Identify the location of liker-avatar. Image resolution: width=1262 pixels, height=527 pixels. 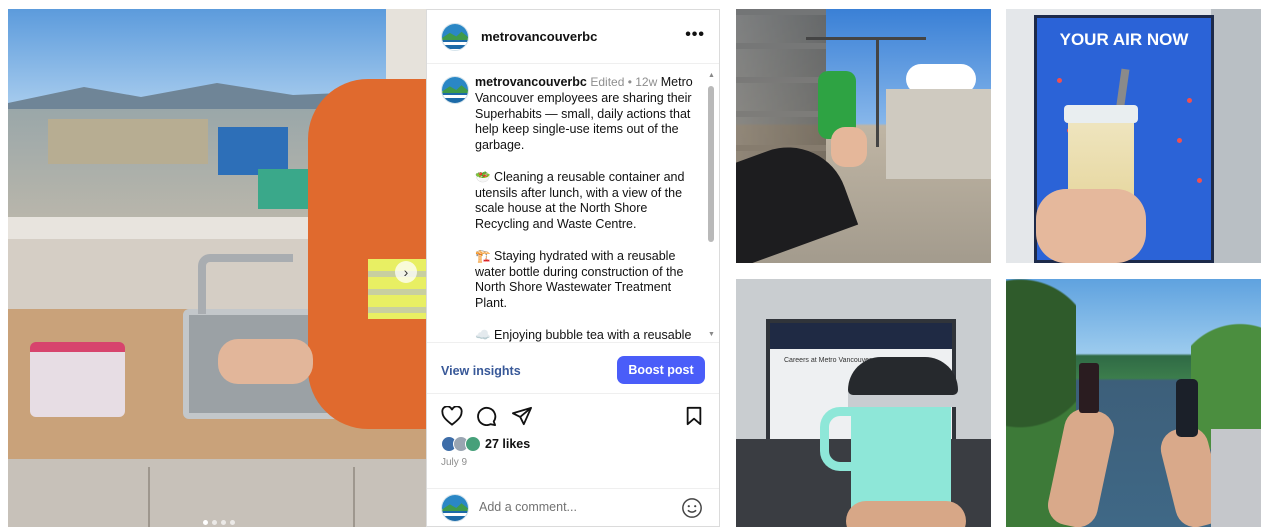
(473, 444).